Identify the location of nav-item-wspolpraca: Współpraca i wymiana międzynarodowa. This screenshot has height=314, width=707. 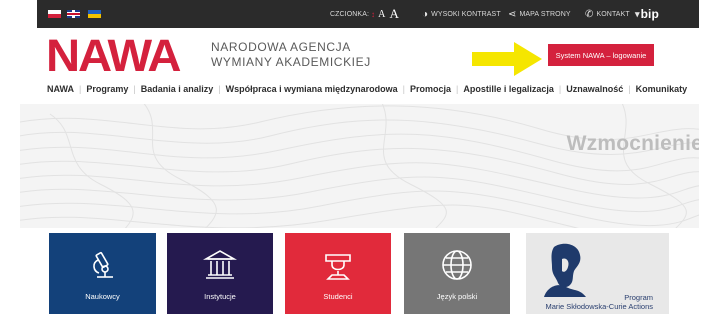
(312, 89).